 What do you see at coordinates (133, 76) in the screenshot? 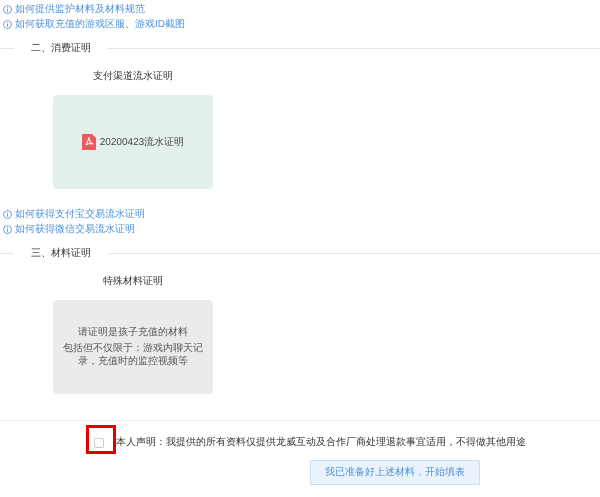
I see `card-label: 支付渠道流水证明` at bounding box center [133, 76].